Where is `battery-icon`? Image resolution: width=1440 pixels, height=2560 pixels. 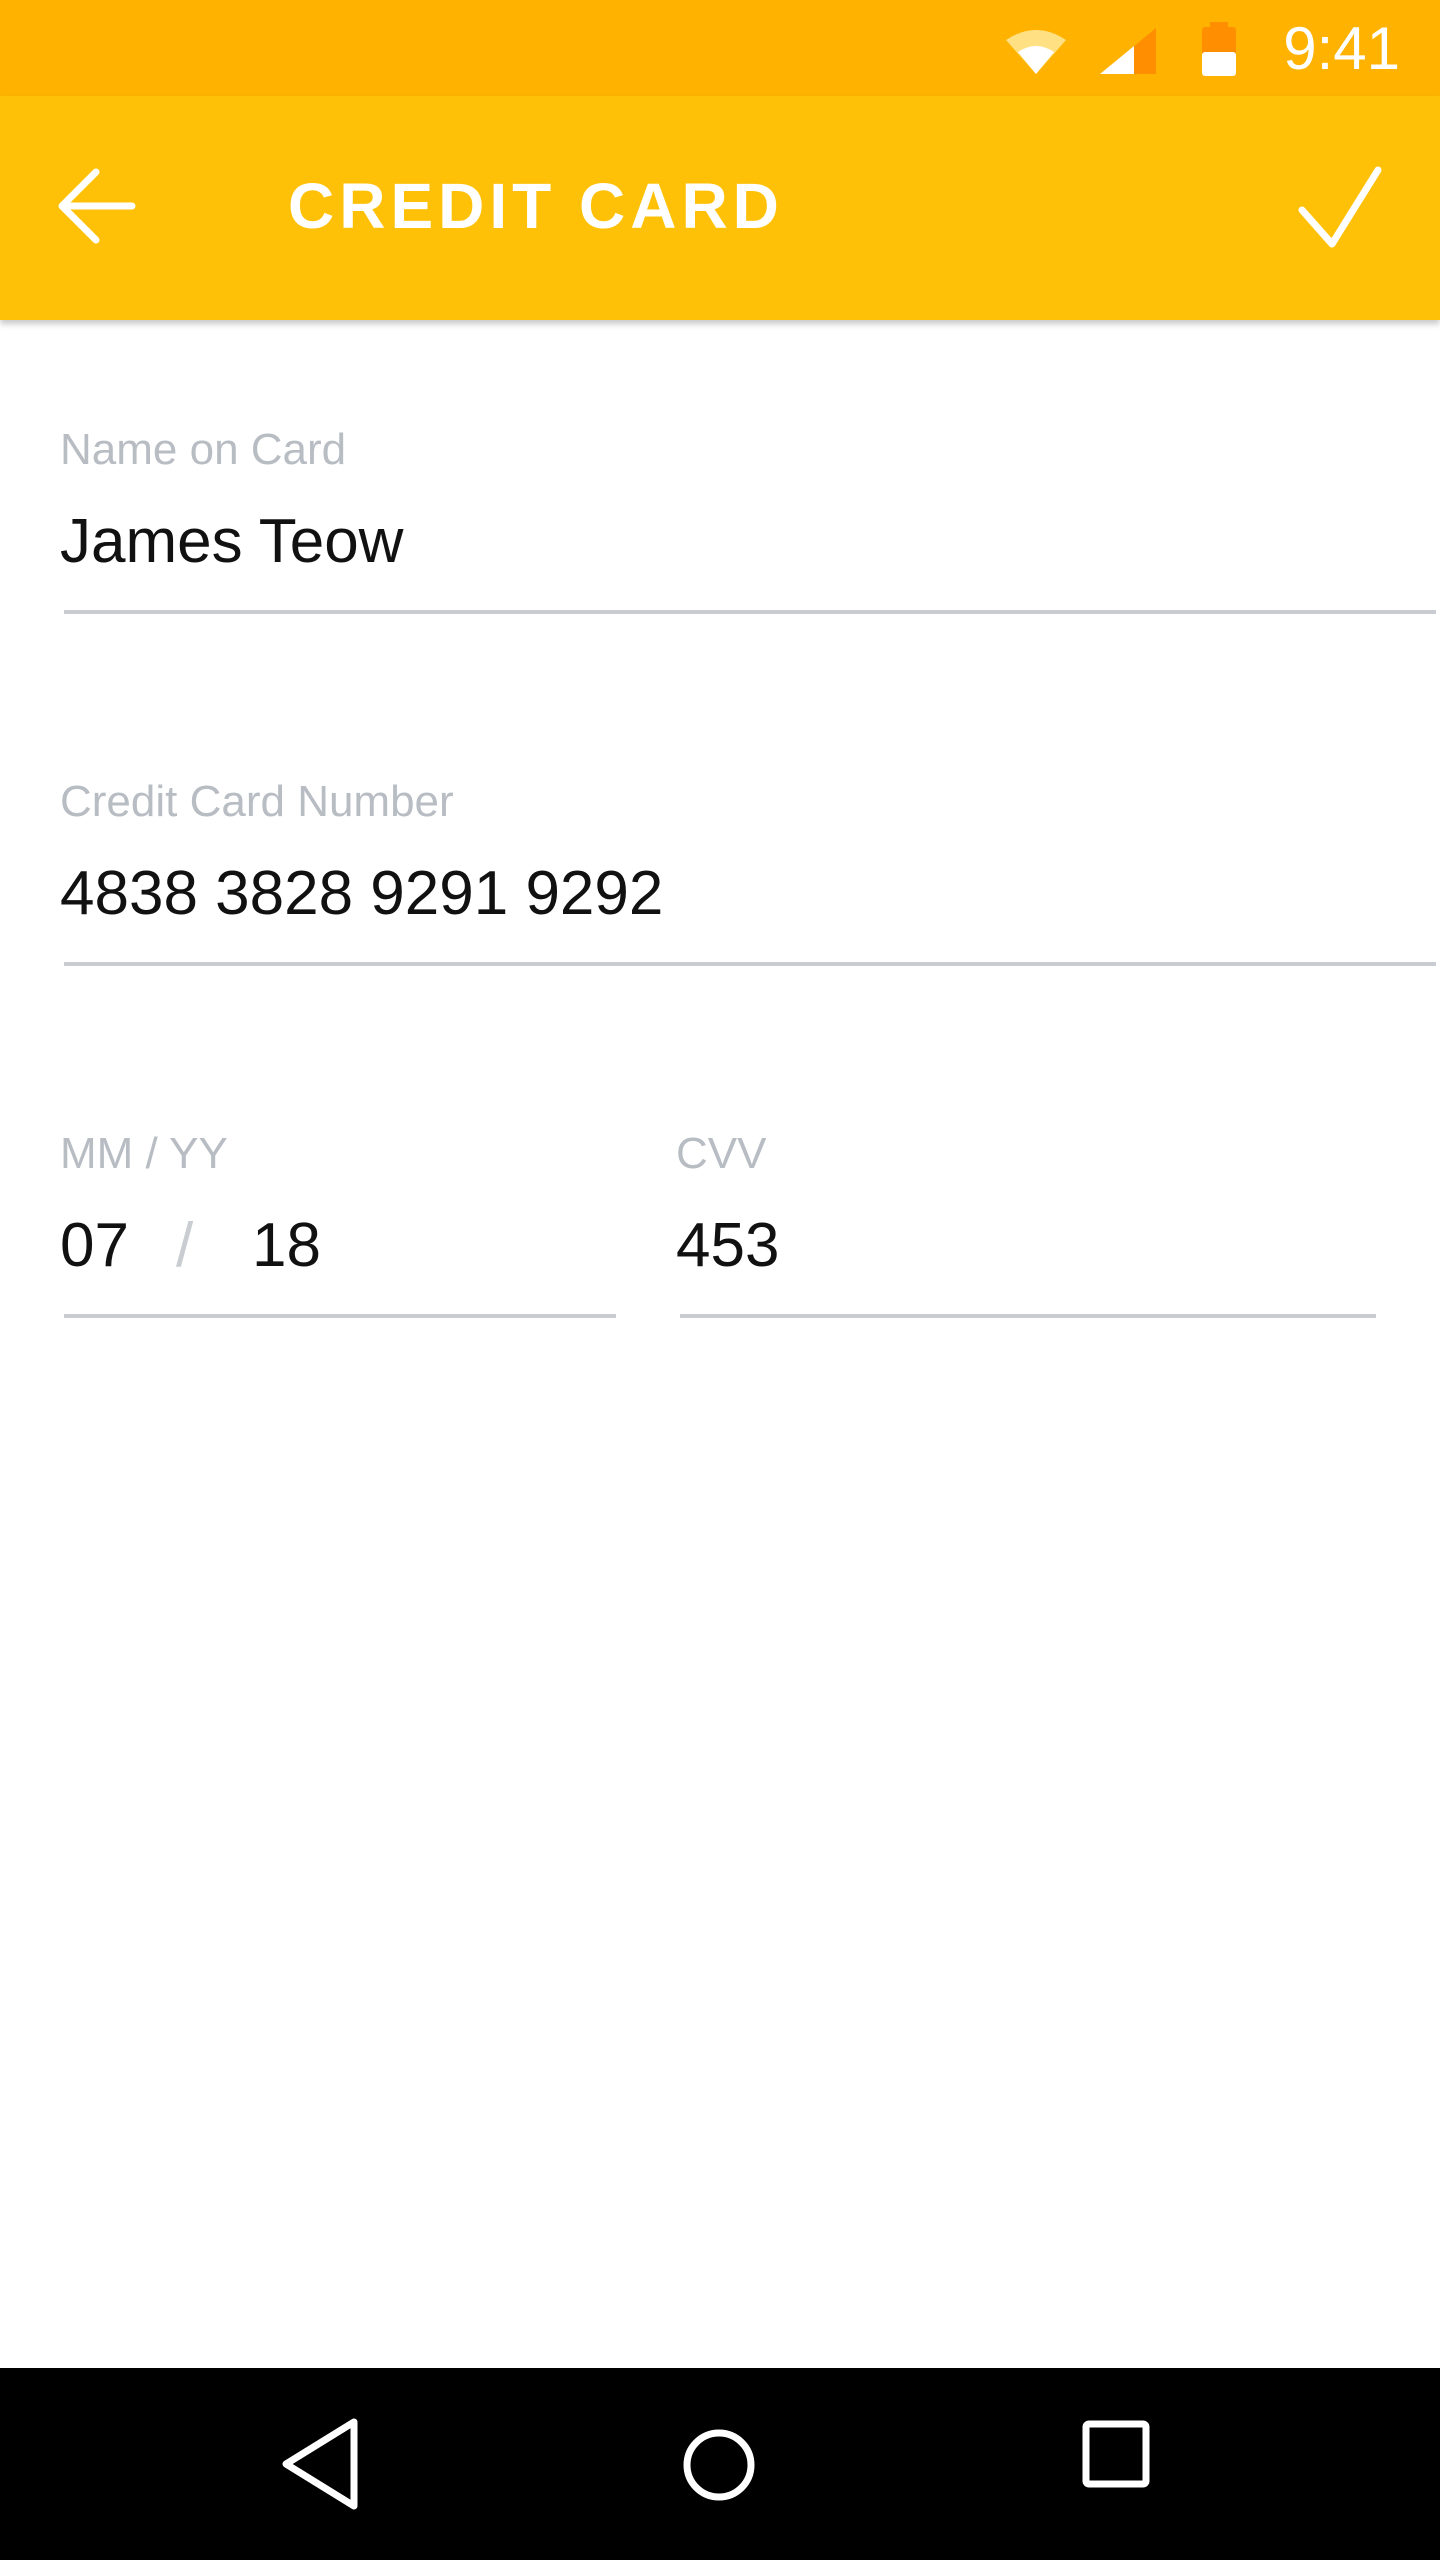 battery-icon is located at coordinates (1219, 49).